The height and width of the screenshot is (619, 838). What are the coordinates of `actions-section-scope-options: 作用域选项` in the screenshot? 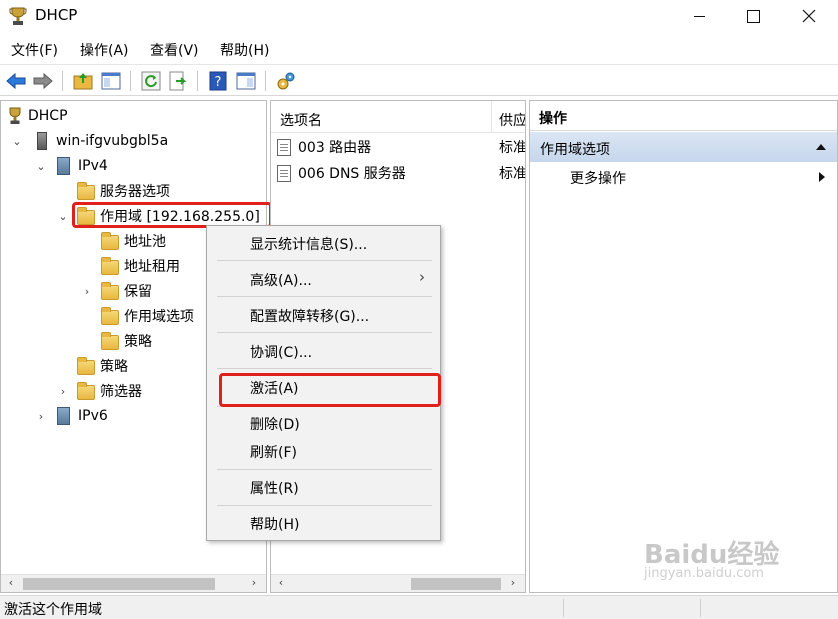 It's located at (683, 147).